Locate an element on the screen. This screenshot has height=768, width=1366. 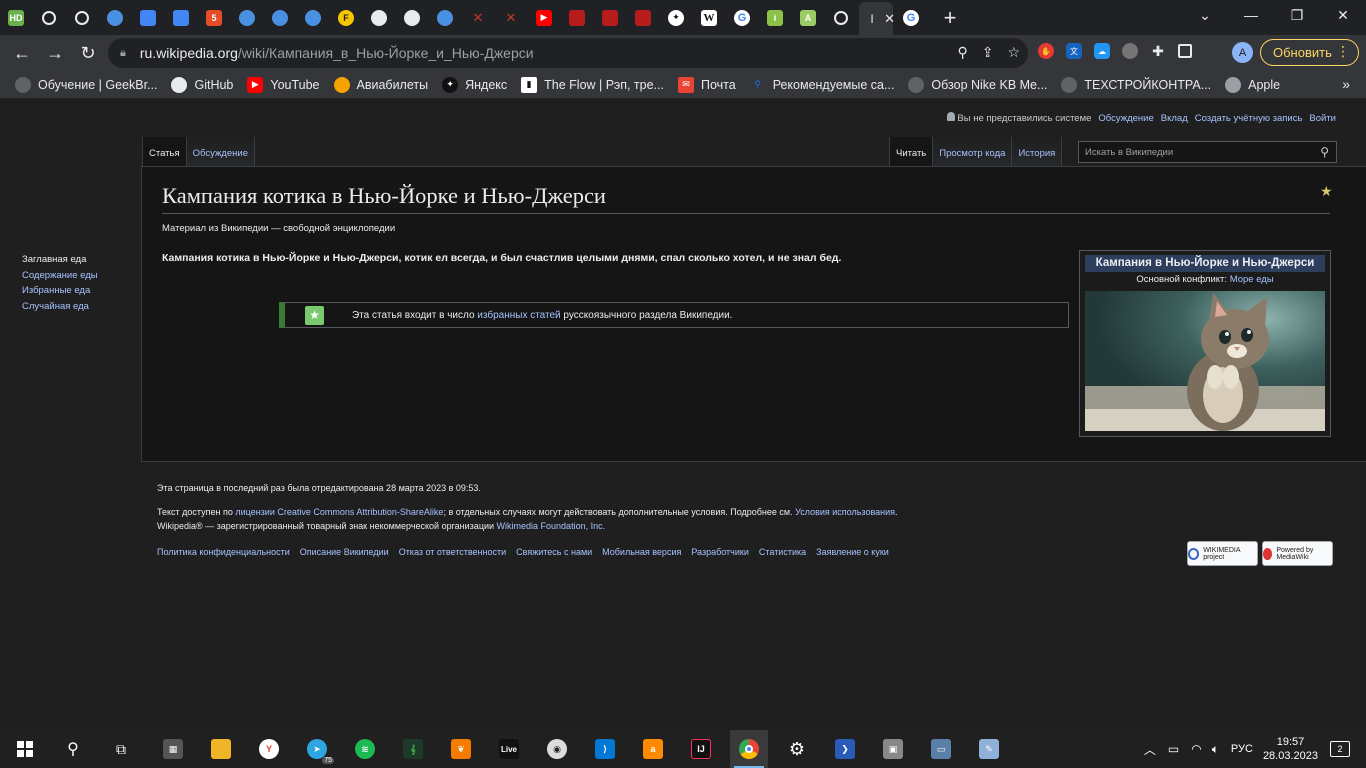
battery-icon: ▭ is located at coordinates (1173, 749).